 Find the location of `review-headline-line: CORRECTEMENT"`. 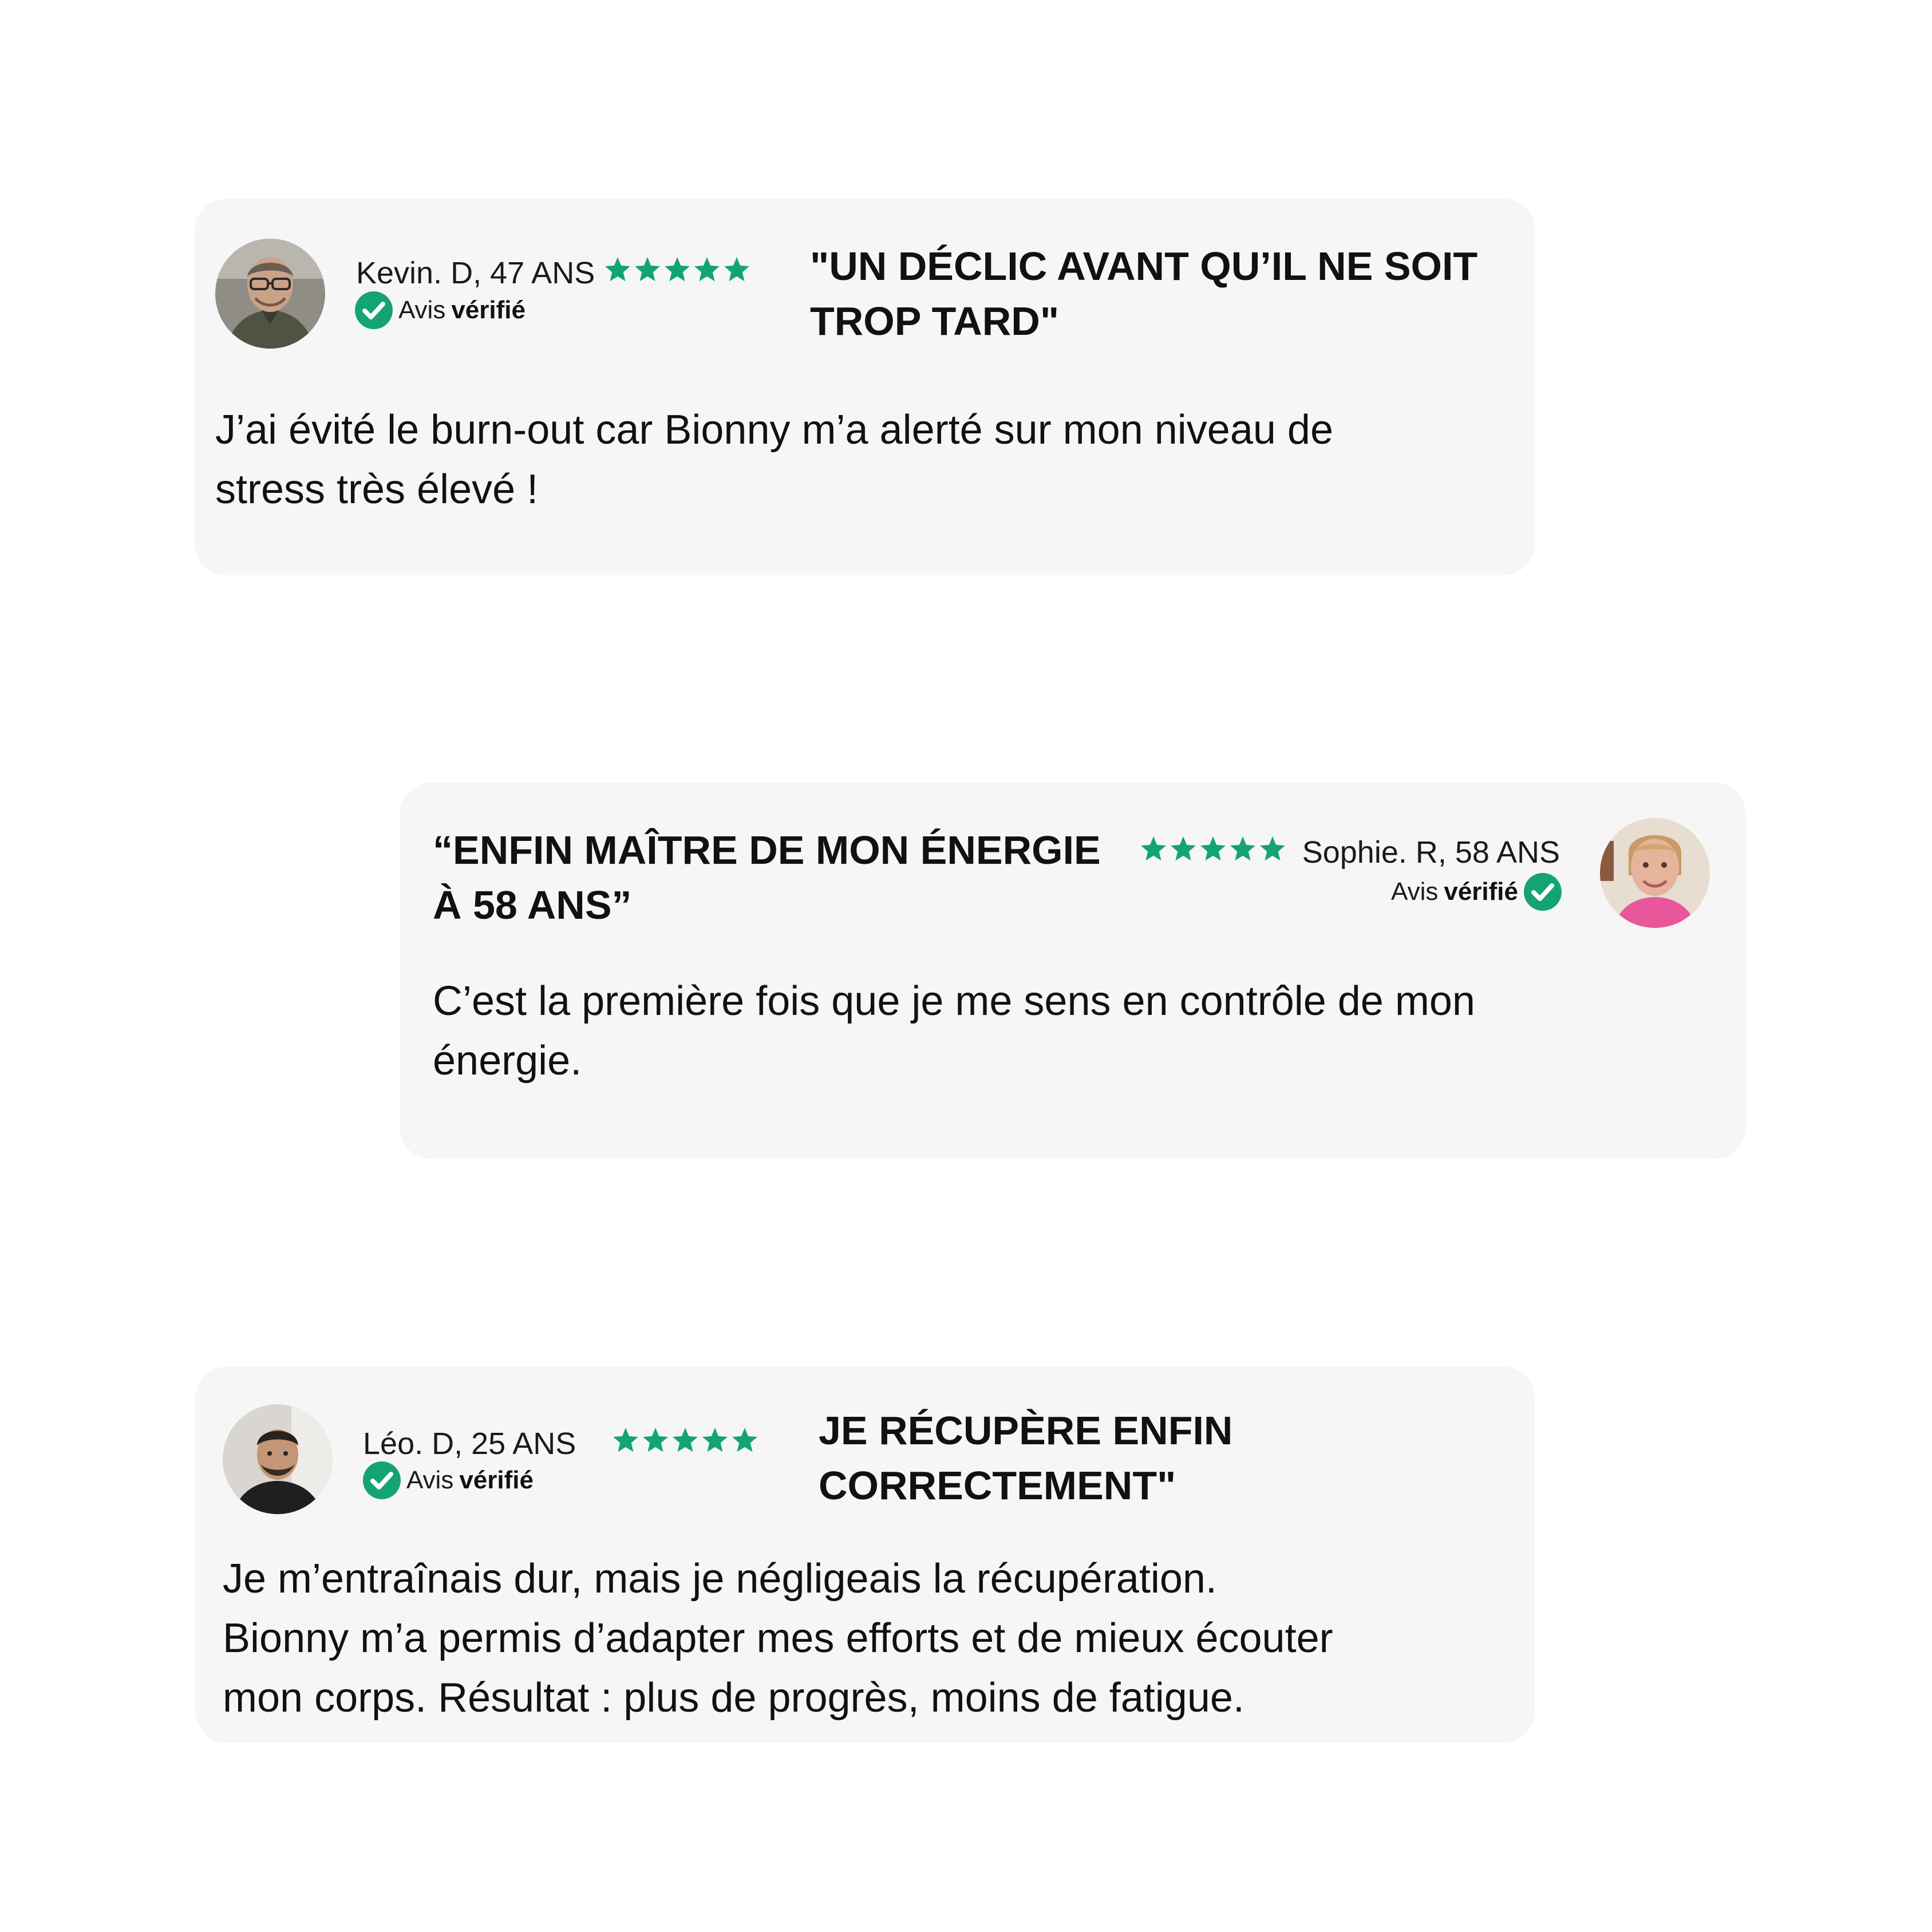

review-headline-line: CORRECTEMENT" is located at coordinates (997, 1485).